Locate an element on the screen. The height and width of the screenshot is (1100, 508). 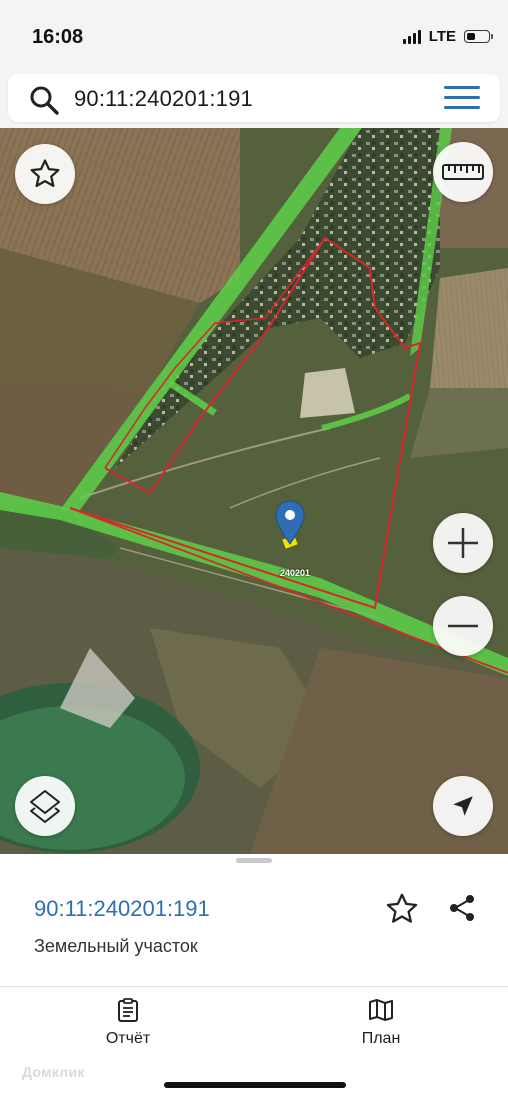
plus-icon is located at coordinates (463, 543).